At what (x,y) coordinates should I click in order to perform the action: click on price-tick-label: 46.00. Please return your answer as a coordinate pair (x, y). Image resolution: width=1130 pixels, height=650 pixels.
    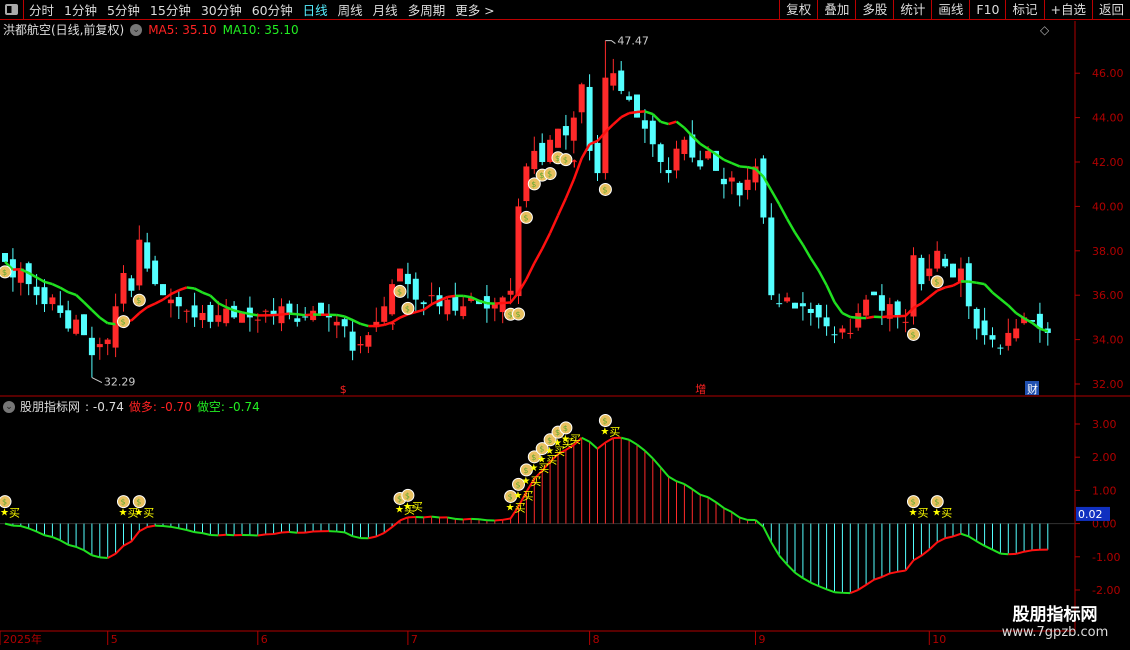
    Looking at the image, I should click on (1108, 73).